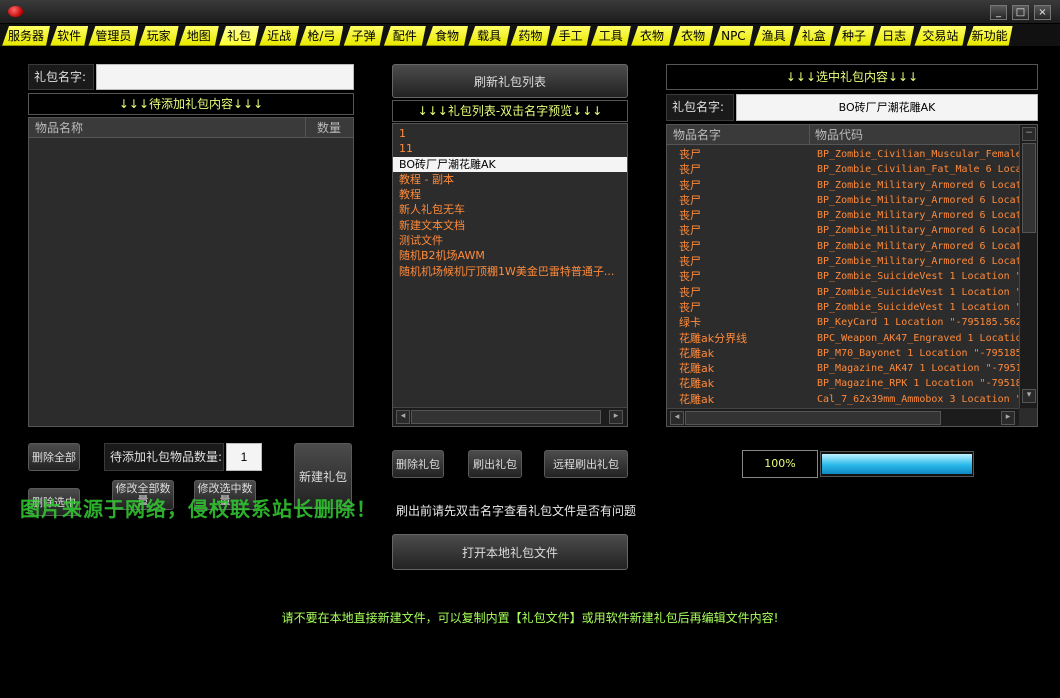  What do you see at coordinates (814, 36) in the screenshot?
I see `tab-19: 礼盒` at bounding box center [814, 36].